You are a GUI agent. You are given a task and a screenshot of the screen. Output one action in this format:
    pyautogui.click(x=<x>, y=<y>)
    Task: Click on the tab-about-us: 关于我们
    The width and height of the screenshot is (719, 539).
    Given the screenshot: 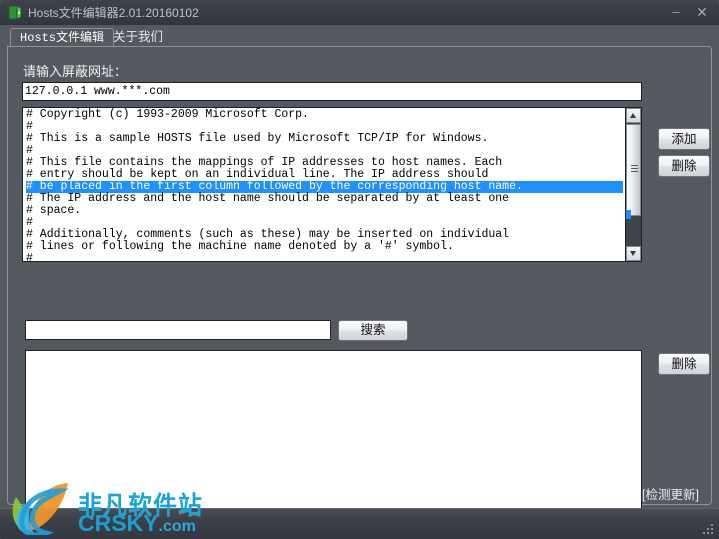 What is the action you would take?
    pyautogui.click(x=138, y=37)
    